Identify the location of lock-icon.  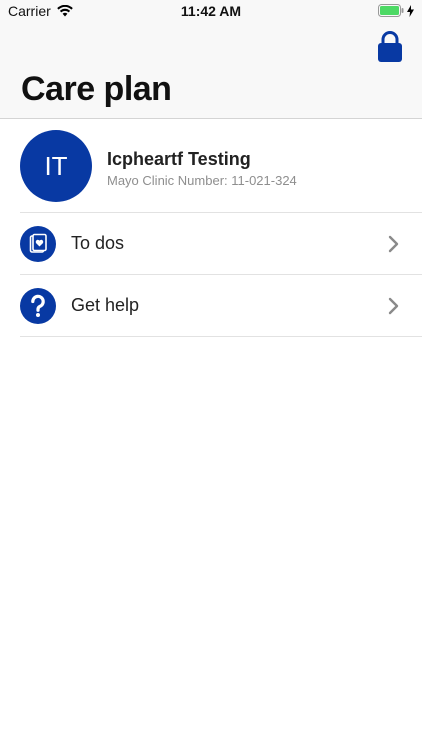
(390, 46).